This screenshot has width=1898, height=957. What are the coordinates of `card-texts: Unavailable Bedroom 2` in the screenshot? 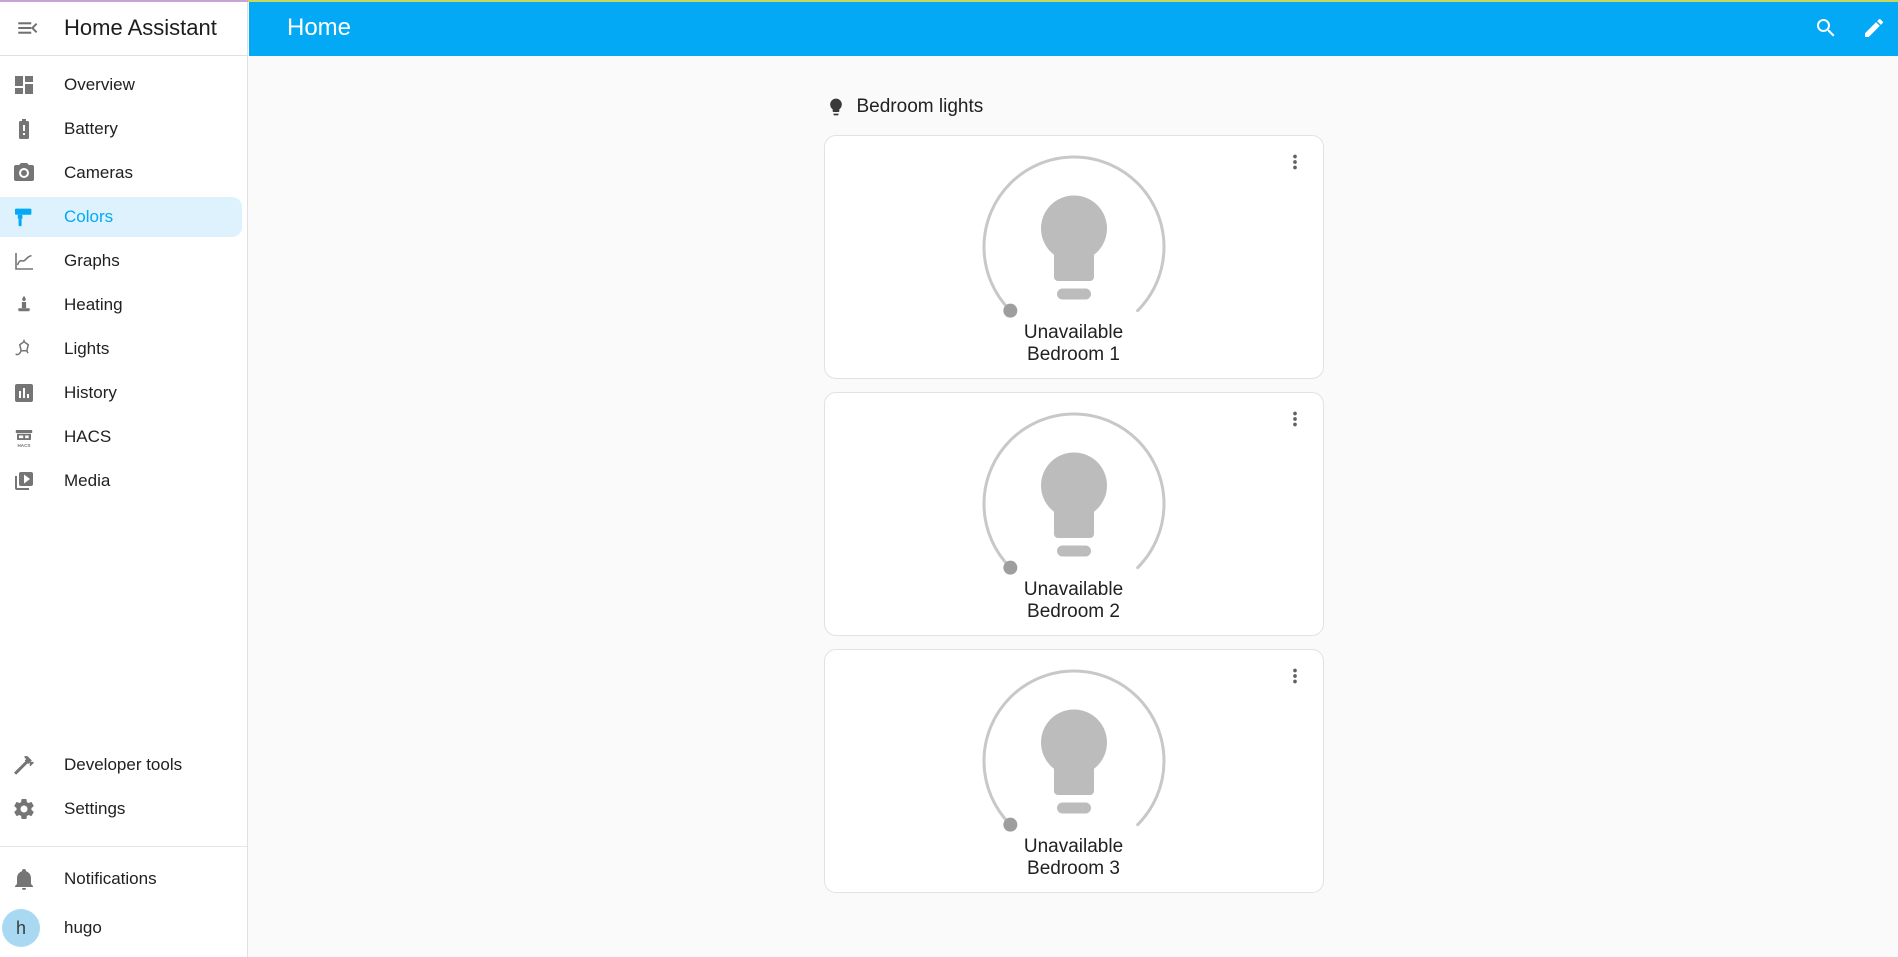 It's located at (1074, 601).